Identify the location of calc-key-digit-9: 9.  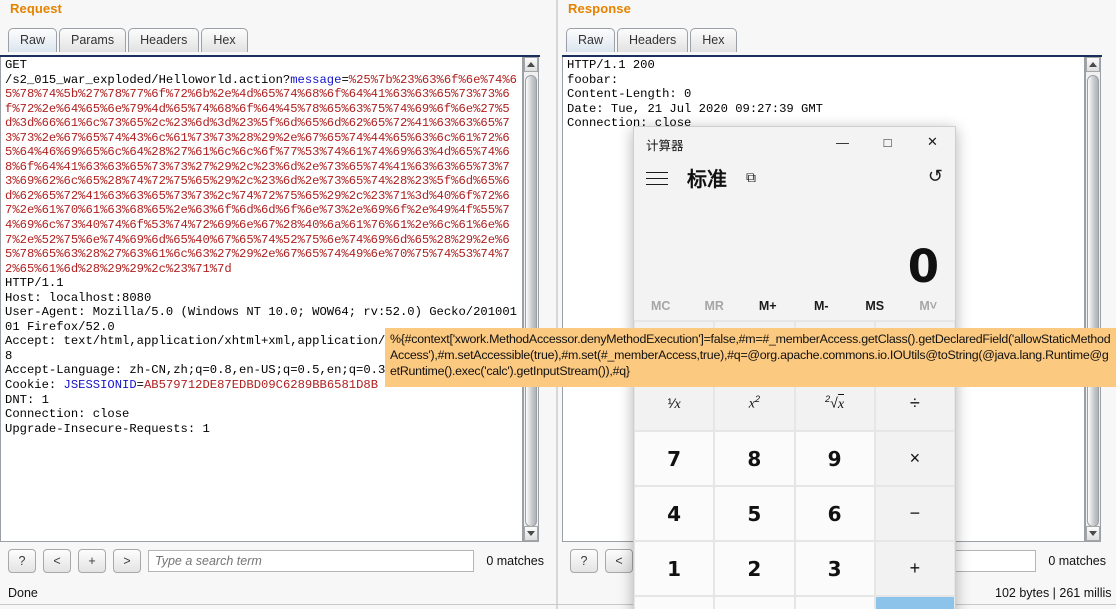
(834, 458).